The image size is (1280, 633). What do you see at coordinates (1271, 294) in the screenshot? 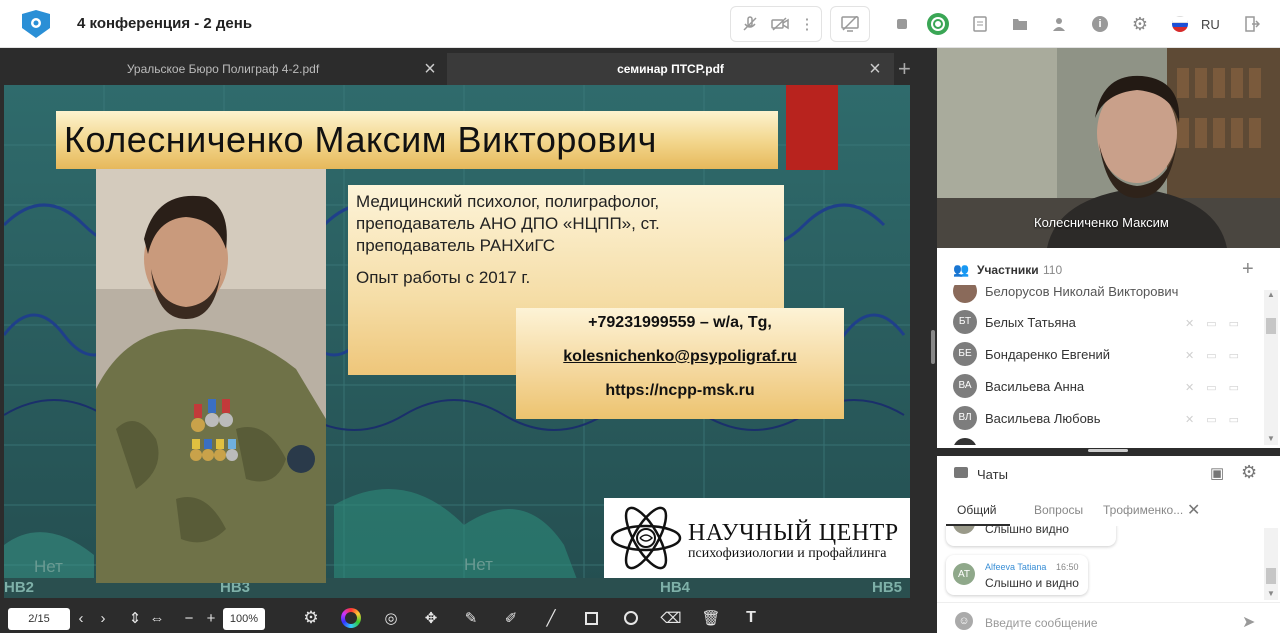
I see `scroll-up-icon: ▲` at bounding box center [1271, 294].